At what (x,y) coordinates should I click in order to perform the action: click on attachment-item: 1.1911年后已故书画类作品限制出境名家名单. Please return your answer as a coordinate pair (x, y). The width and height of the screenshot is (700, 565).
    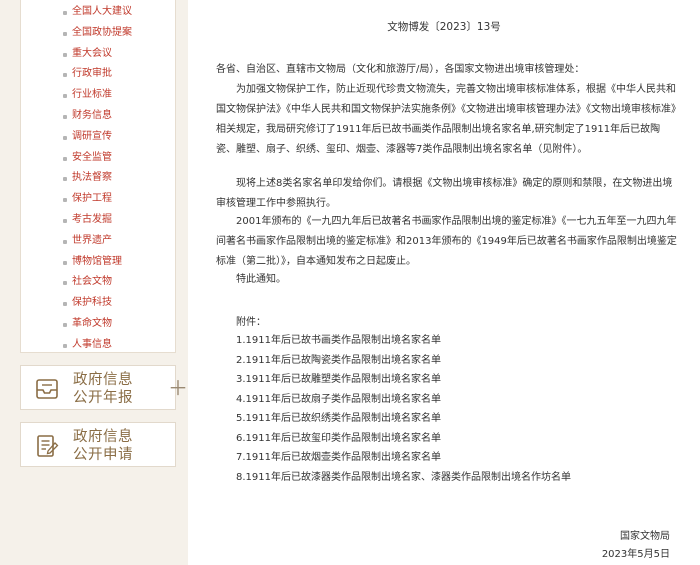
    Looking at the image, I should click on (338, 340).